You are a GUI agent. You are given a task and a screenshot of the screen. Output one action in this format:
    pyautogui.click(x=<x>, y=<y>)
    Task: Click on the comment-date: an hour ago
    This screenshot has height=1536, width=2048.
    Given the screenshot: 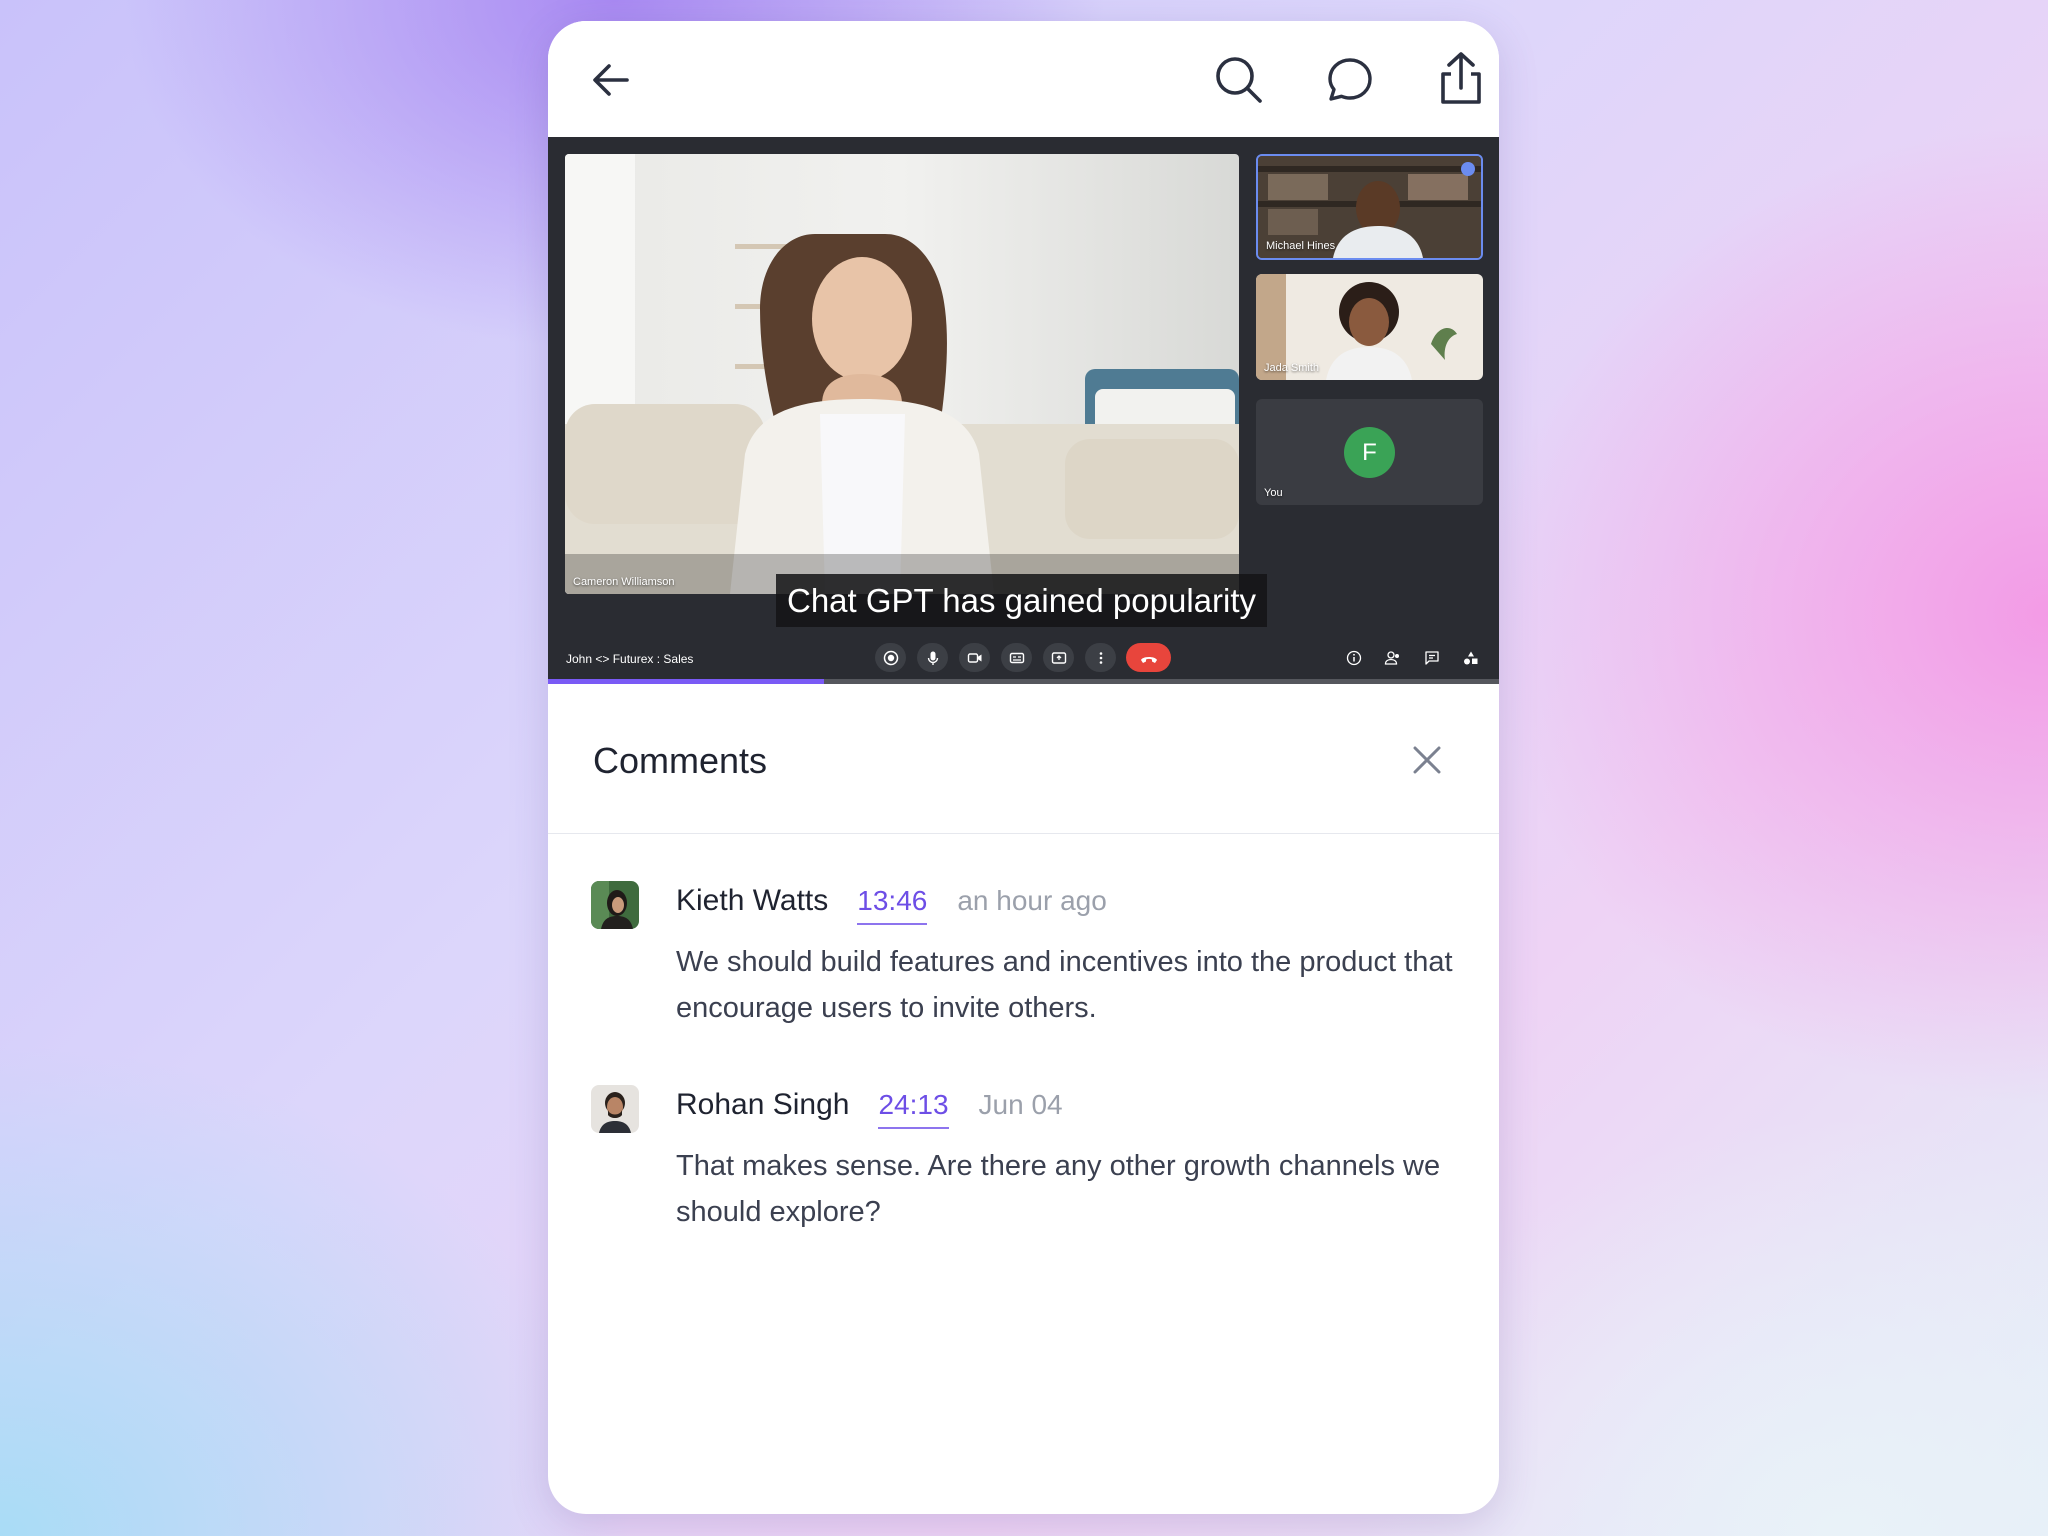 What is the action you would take?
    pyautogui.click(x=1032, y=900)
    